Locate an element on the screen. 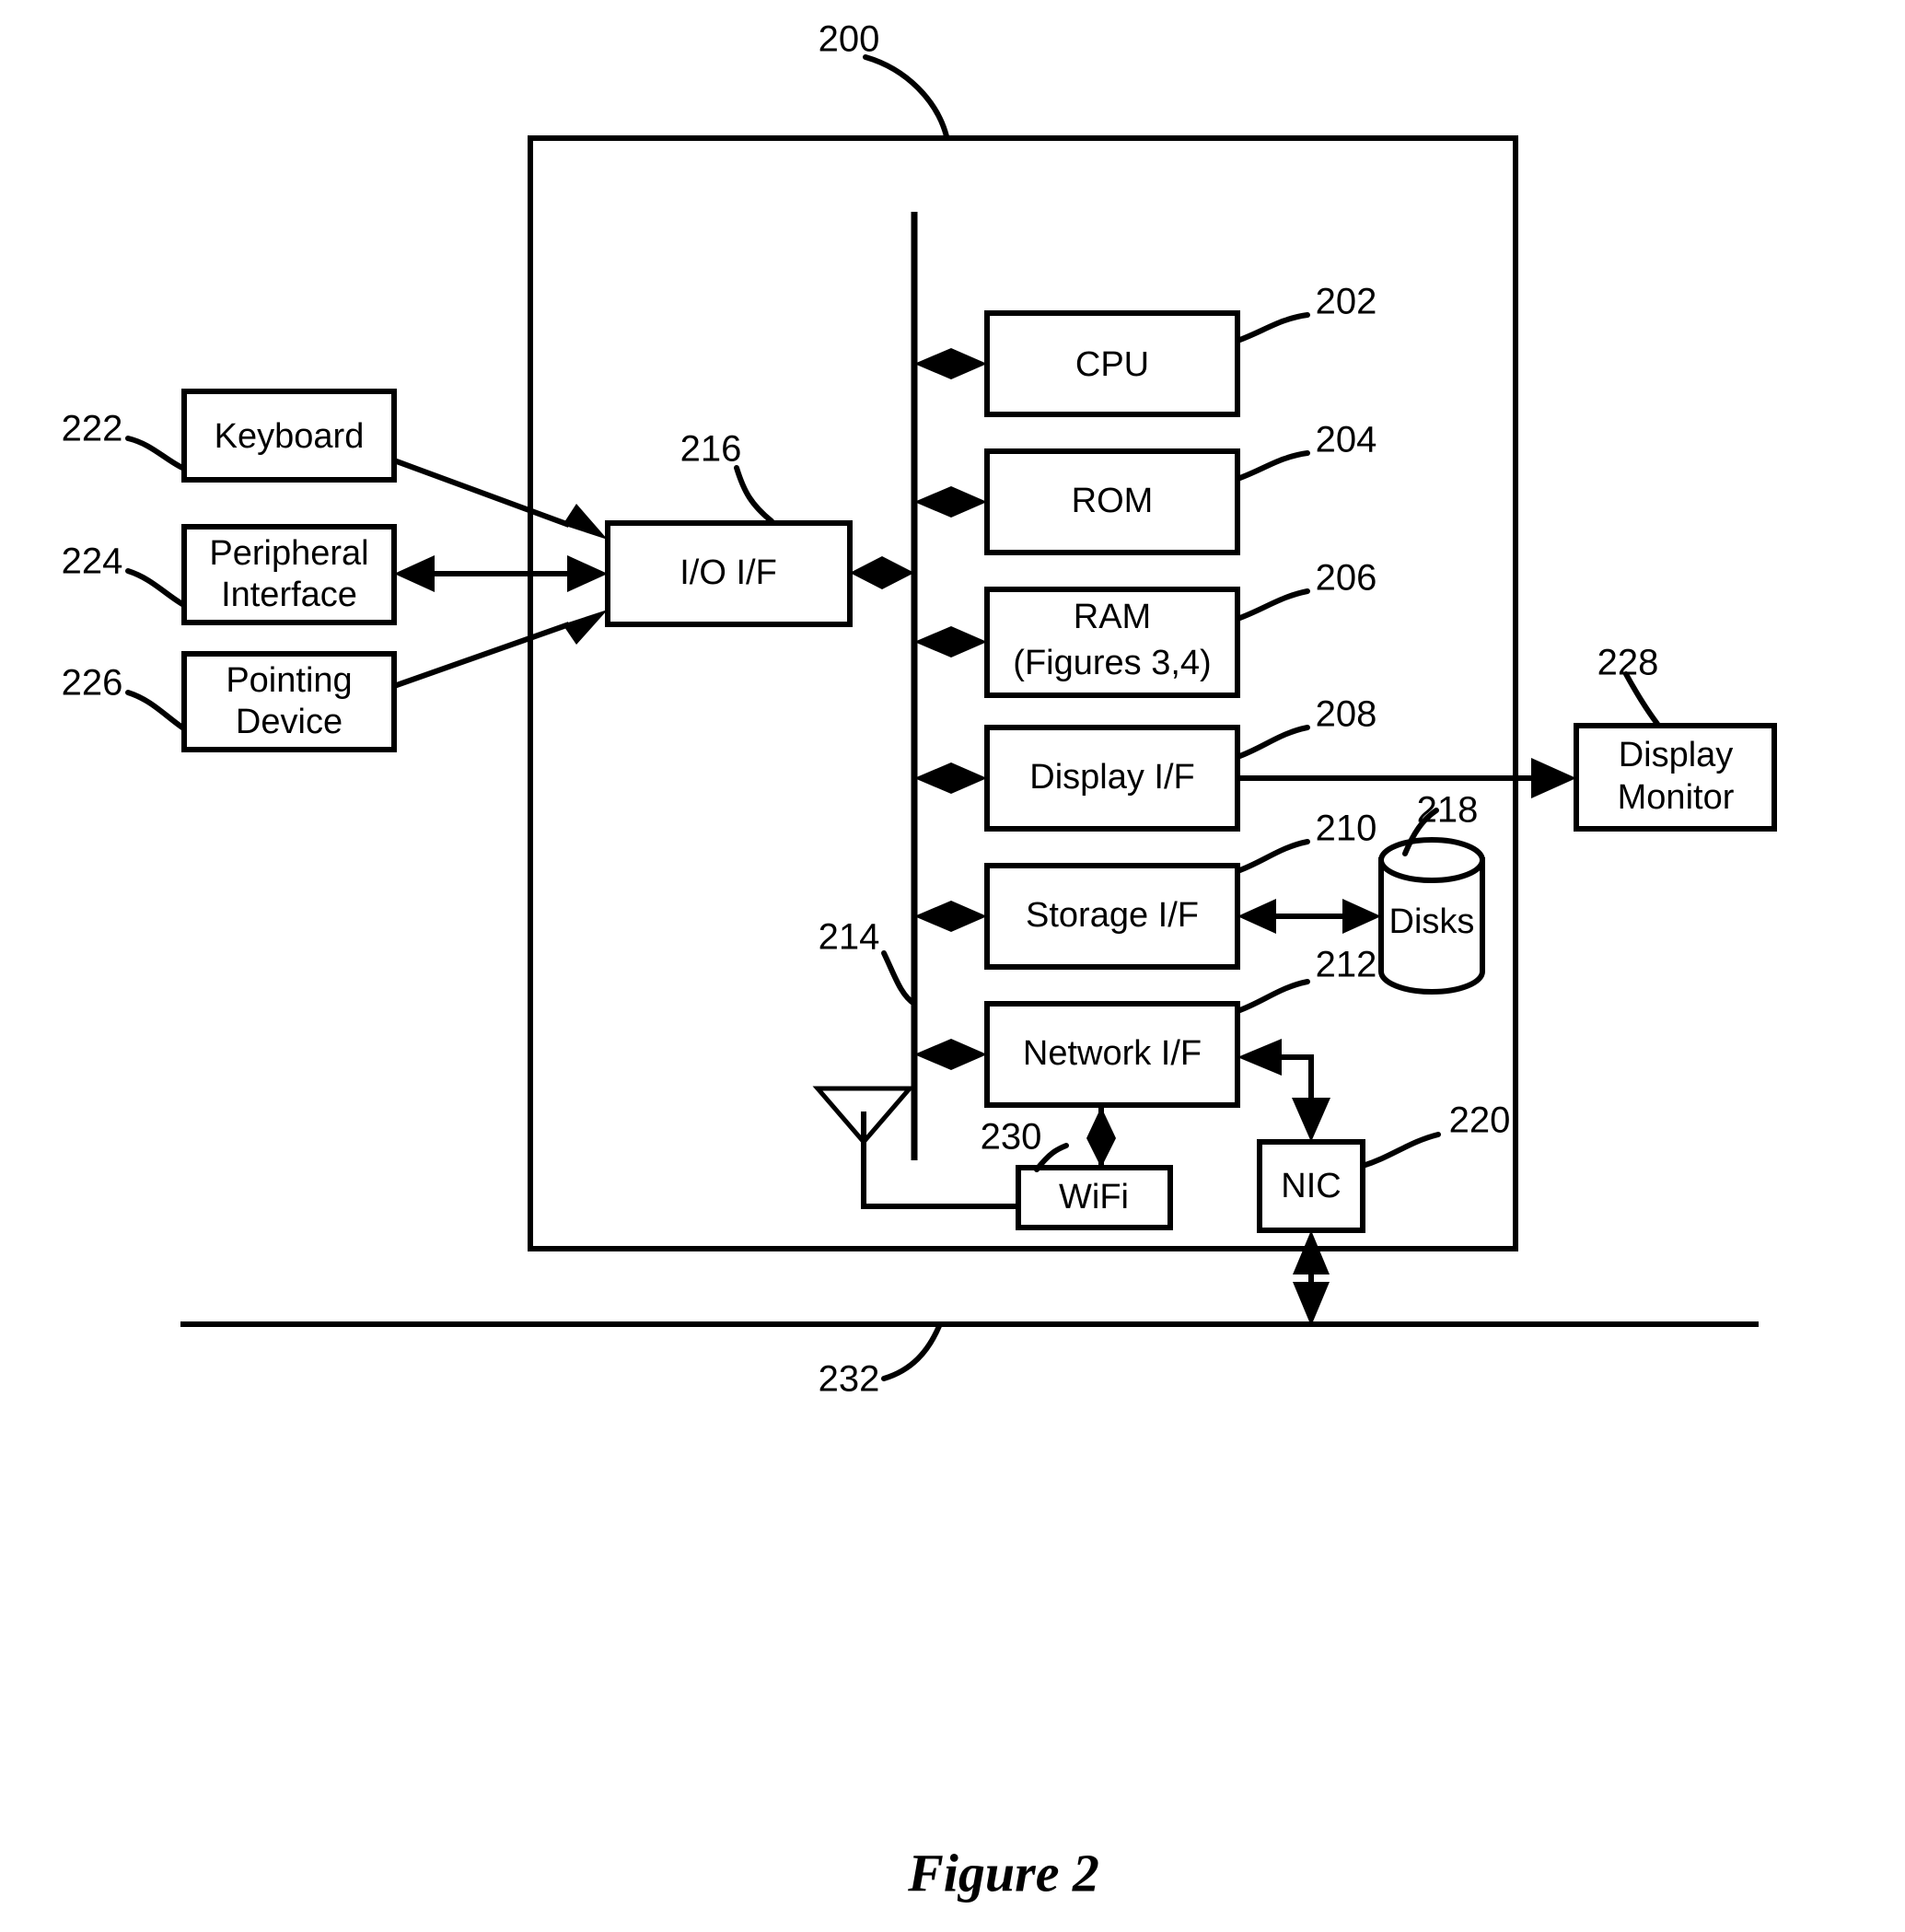  ref-number-220: 220 is located at coordinates (1480, 1120).